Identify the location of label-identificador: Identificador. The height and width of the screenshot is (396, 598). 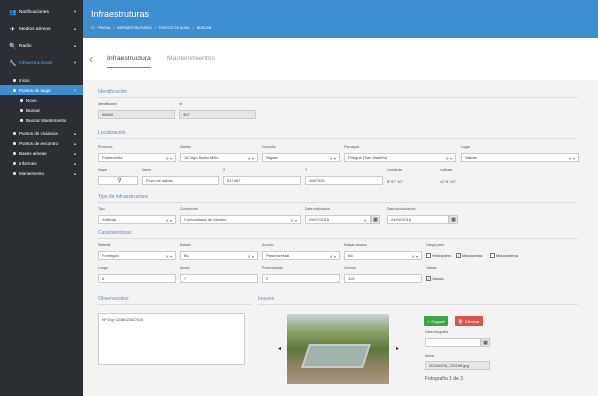
(108, 104).